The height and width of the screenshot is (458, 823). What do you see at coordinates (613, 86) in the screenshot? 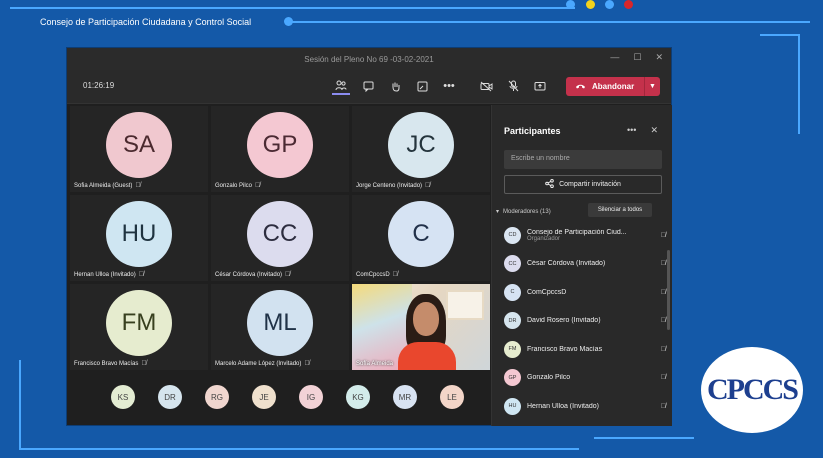
I see `leave-button: Abandonar ▼` at bounding box center [613, 86].